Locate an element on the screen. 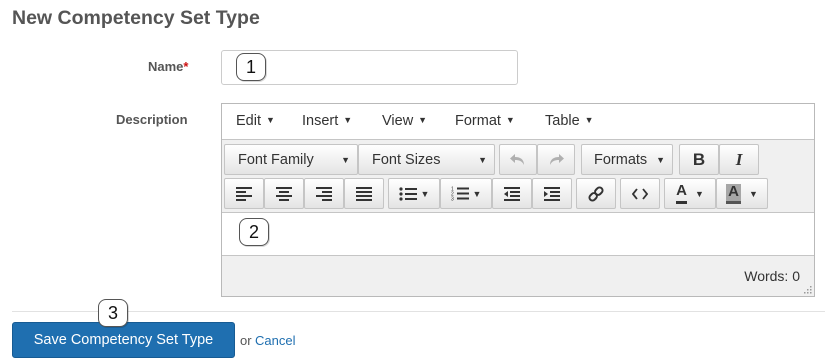 This screenshot has height=362, width=825. undo-button is located at coordinates (518, 159).